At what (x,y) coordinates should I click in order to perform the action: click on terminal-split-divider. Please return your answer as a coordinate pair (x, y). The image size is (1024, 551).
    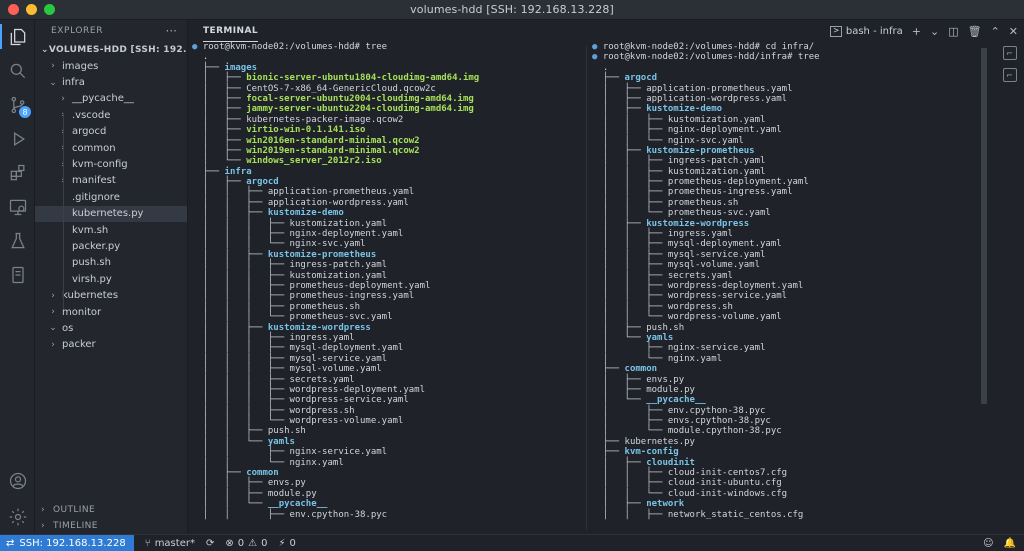
    Looking at the image, I should click on (586, 288).